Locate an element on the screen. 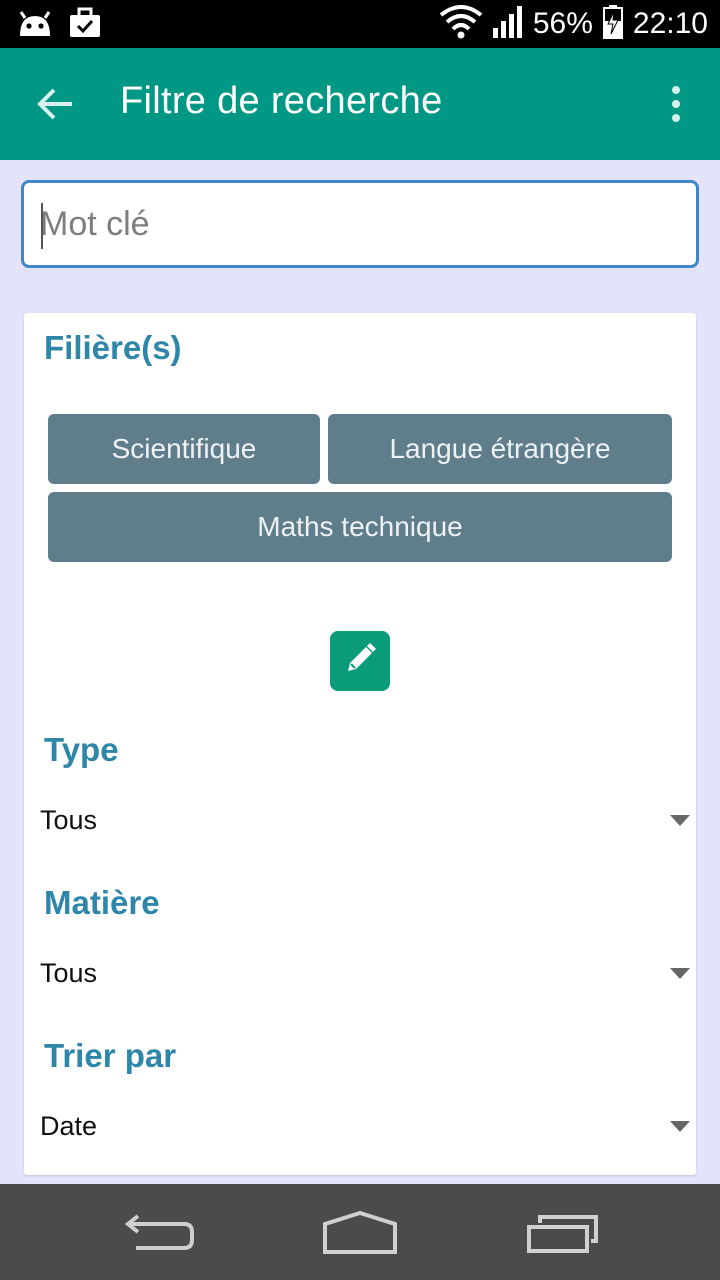 The image size is (720, 1280). briefcase-check-icon is located at coordinates (85, 25).